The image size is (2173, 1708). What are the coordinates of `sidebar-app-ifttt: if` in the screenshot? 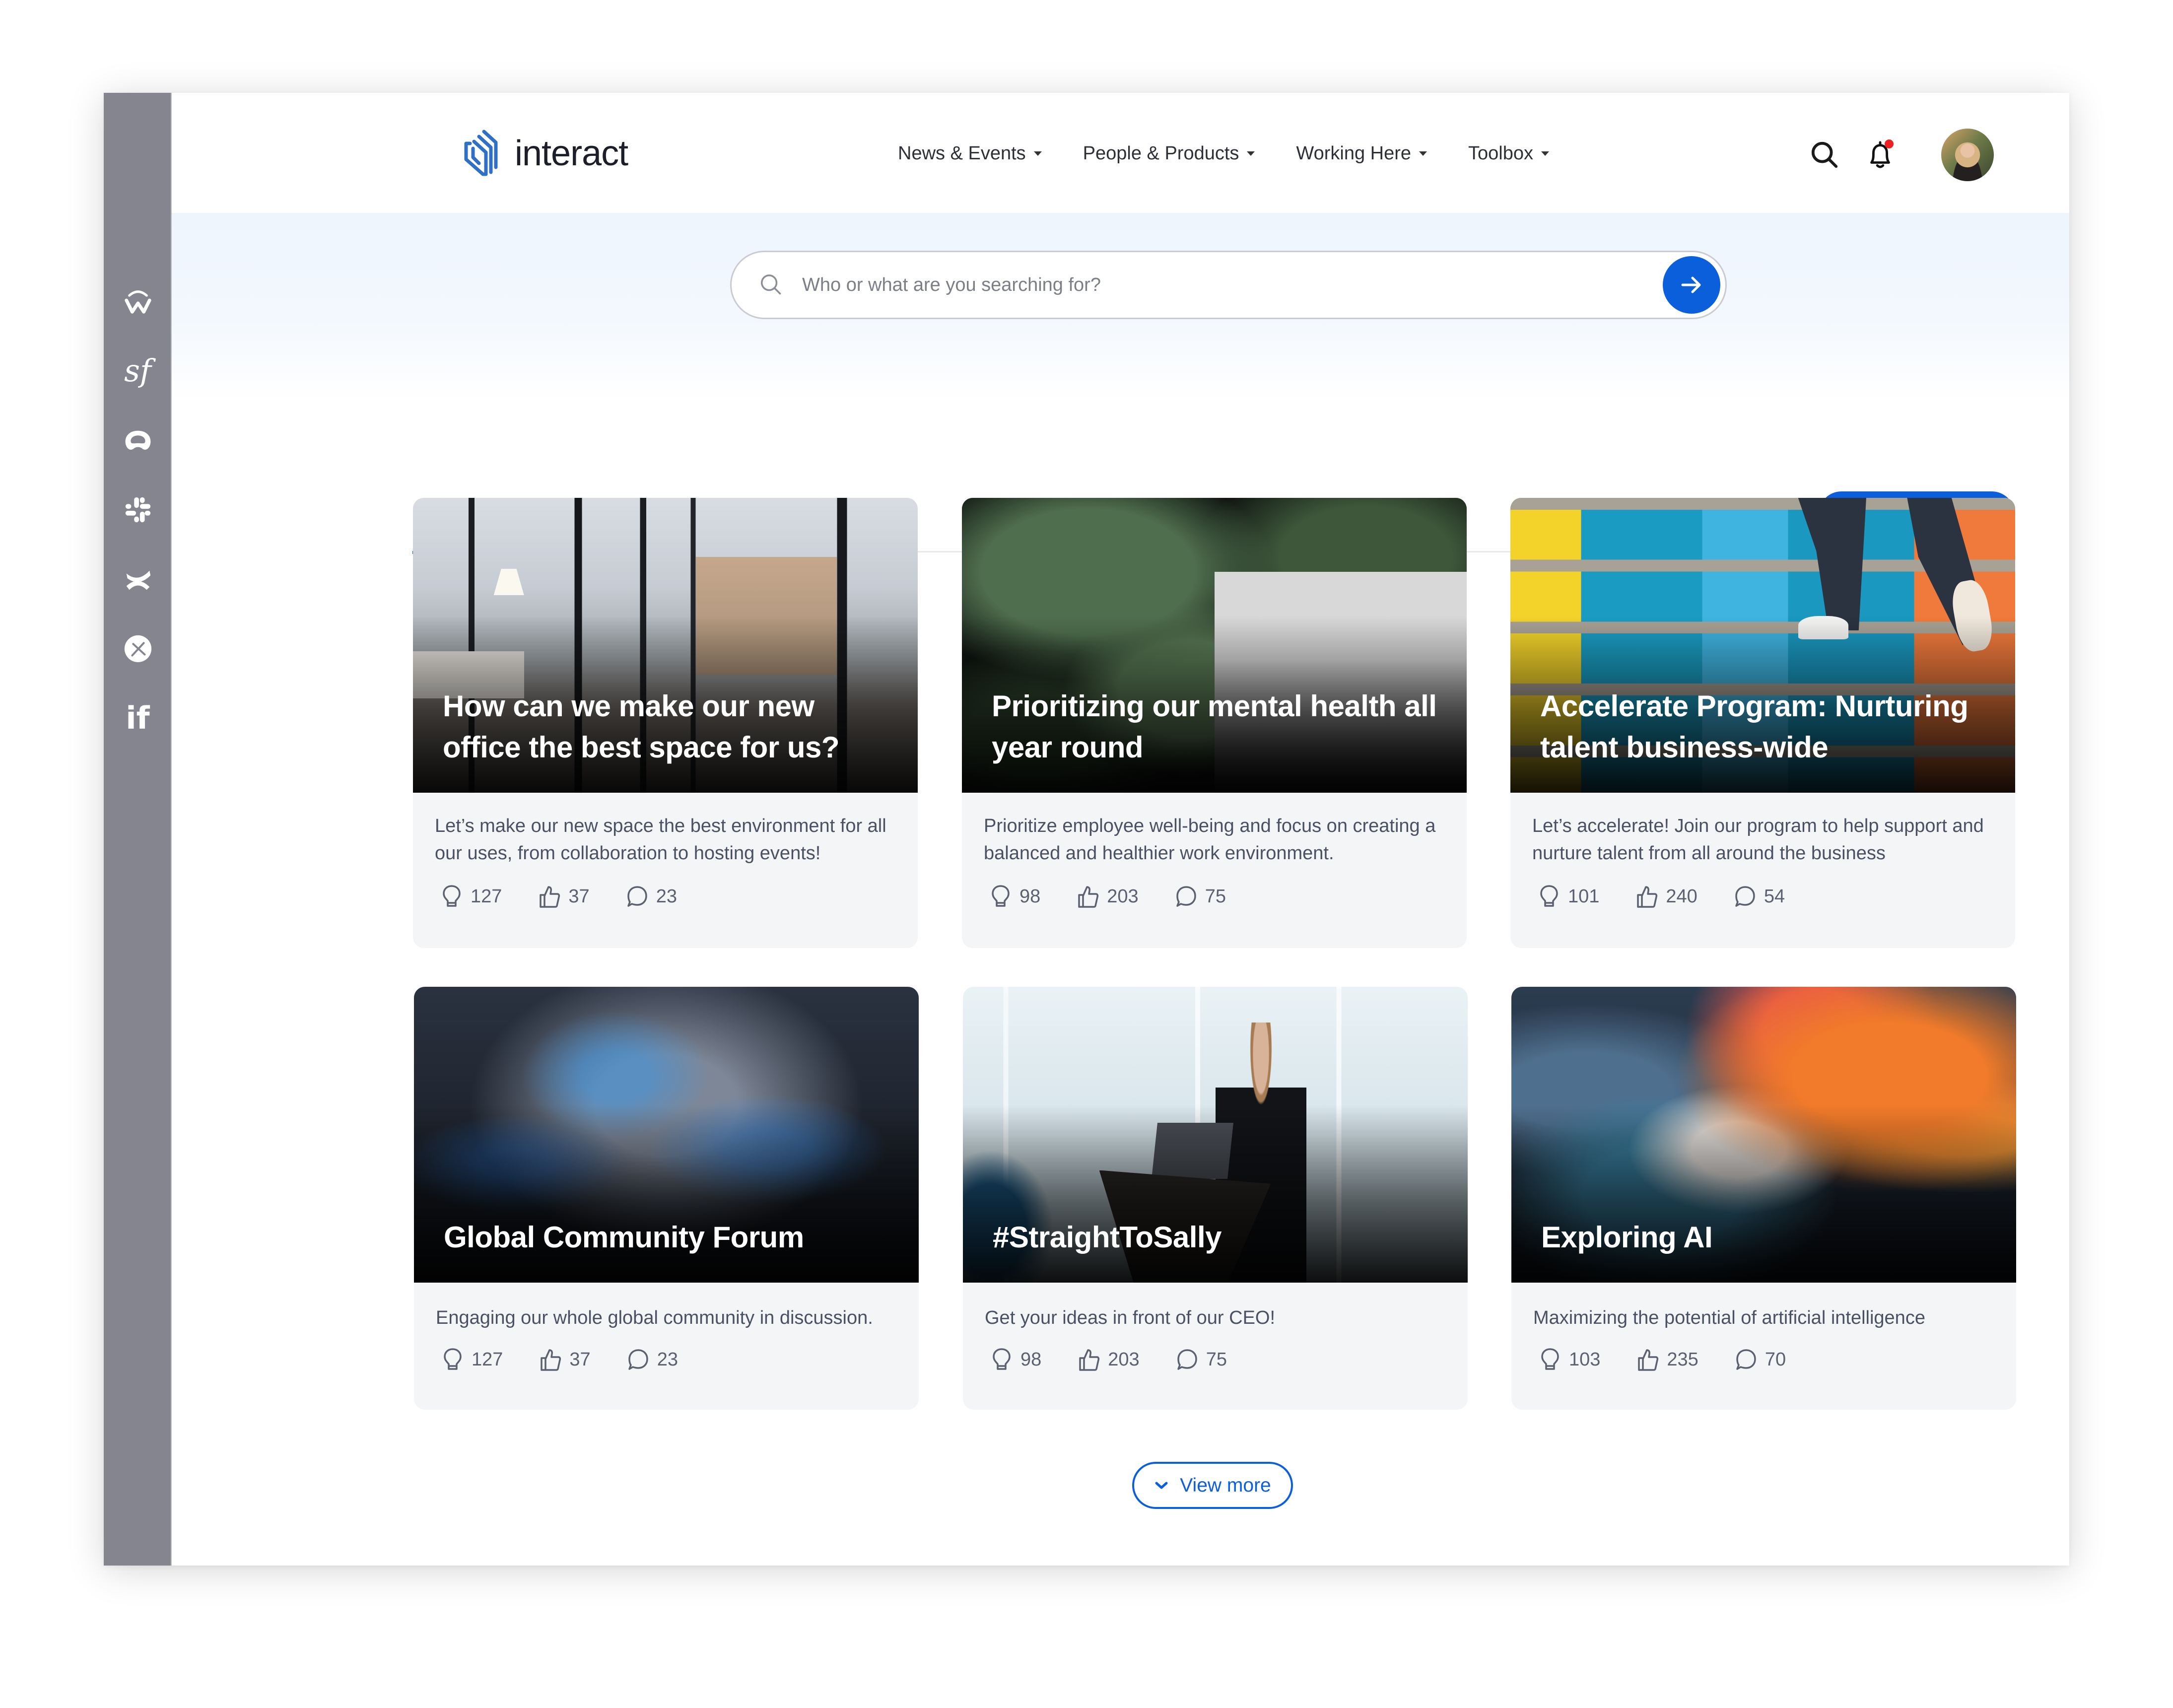 It's located at (138, 718).